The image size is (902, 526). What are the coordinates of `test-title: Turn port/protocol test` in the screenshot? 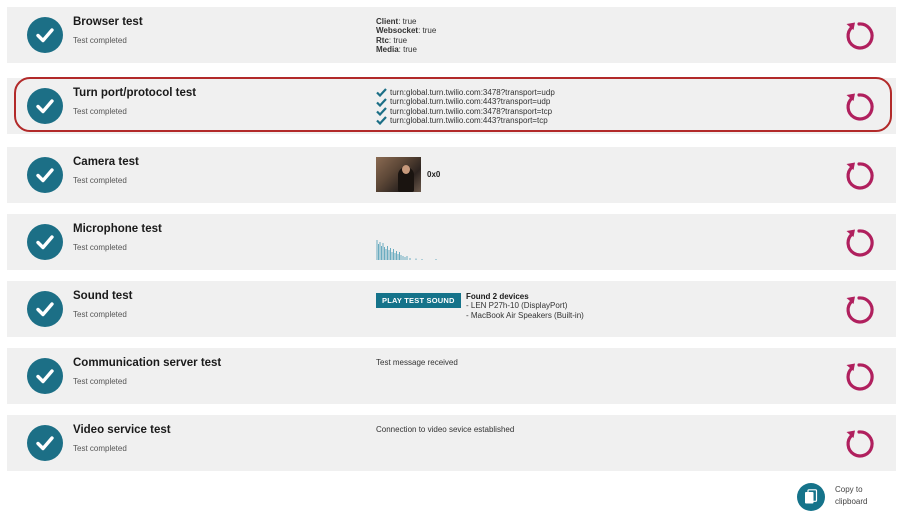 It's located at (135, 93).